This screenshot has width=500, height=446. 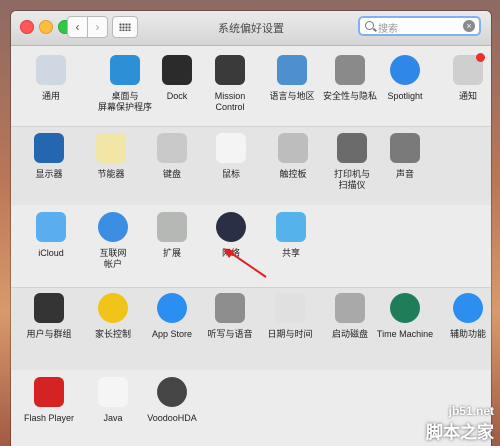 I want to click on chevron-left-icon: ‹, so click(x=77, y=27).